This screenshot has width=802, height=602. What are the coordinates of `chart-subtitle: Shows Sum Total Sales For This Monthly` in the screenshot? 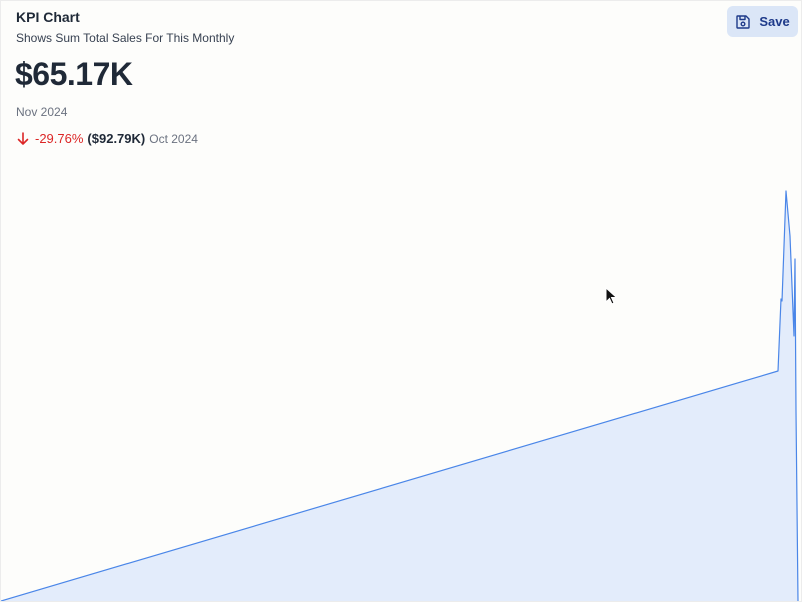 It's located at (125, 38).